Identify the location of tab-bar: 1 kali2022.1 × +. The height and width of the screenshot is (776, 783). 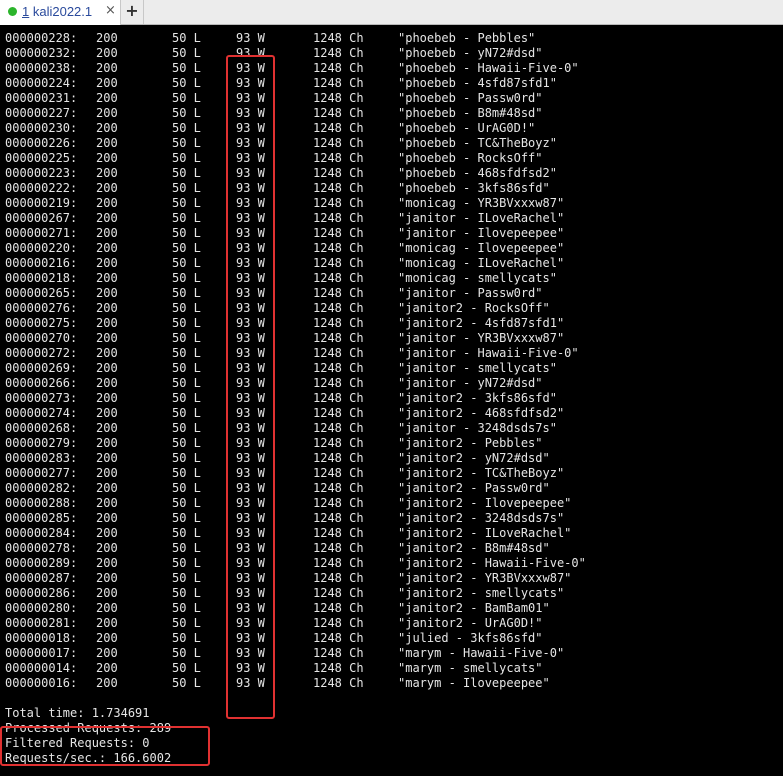
(391, 12).